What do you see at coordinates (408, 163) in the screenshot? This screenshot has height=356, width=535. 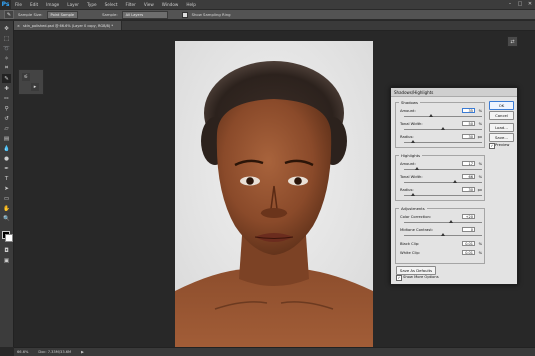 I see `highlights-amount-label: Amount:` at bounding box center [408, 163].